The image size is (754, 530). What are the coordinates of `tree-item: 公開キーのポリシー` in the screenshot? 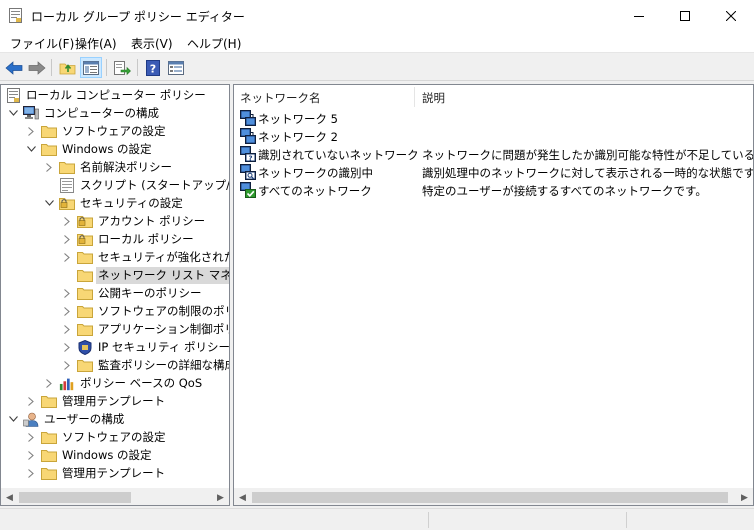 It's located at (115, 293).